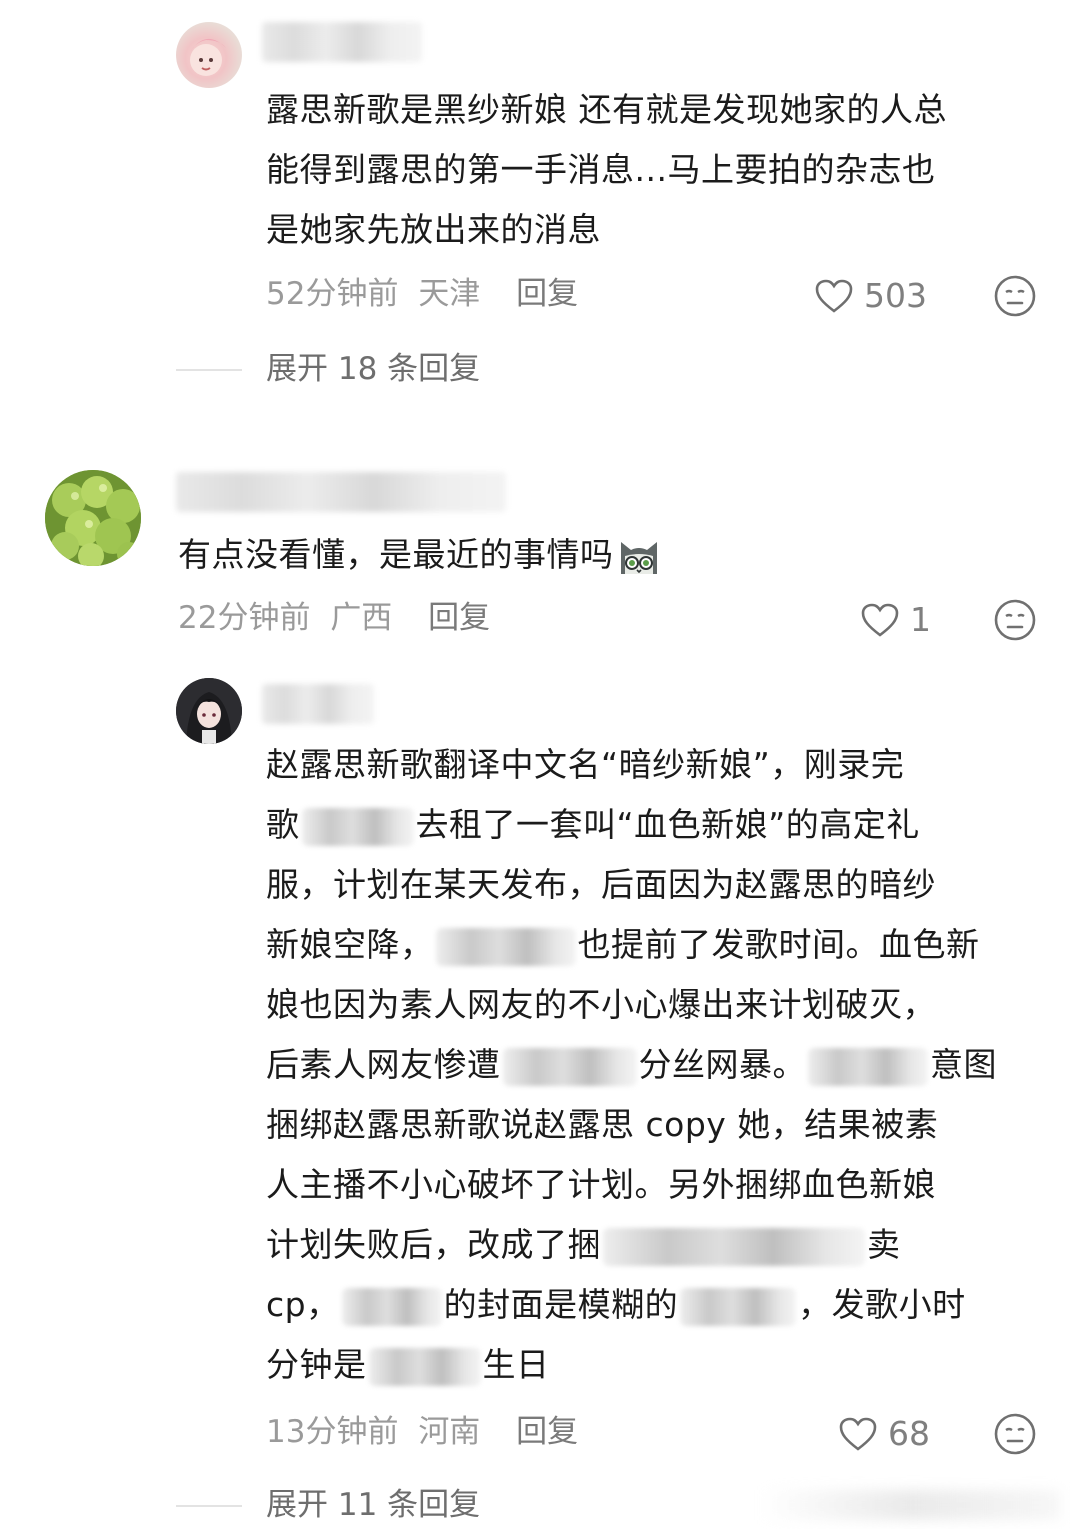 Image resolution: width=1080 pixels, height=1529 pixels. Describe the element at coordinates (332, 294) in the screenshot. I see `timestamp: 52分钟前` at that location.